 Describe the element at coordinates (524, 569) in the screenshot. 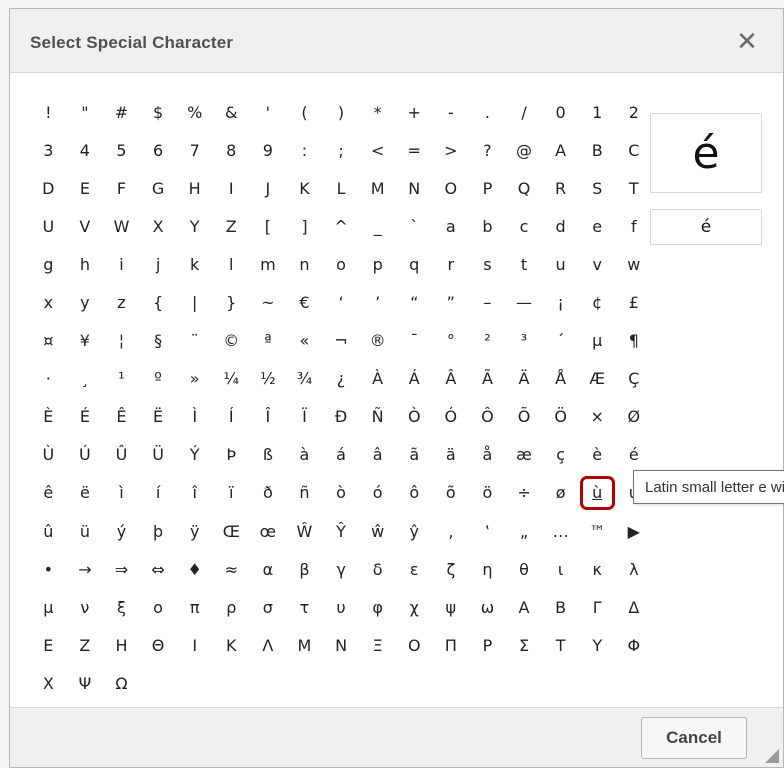

I see `character-cell: θ` at that location.